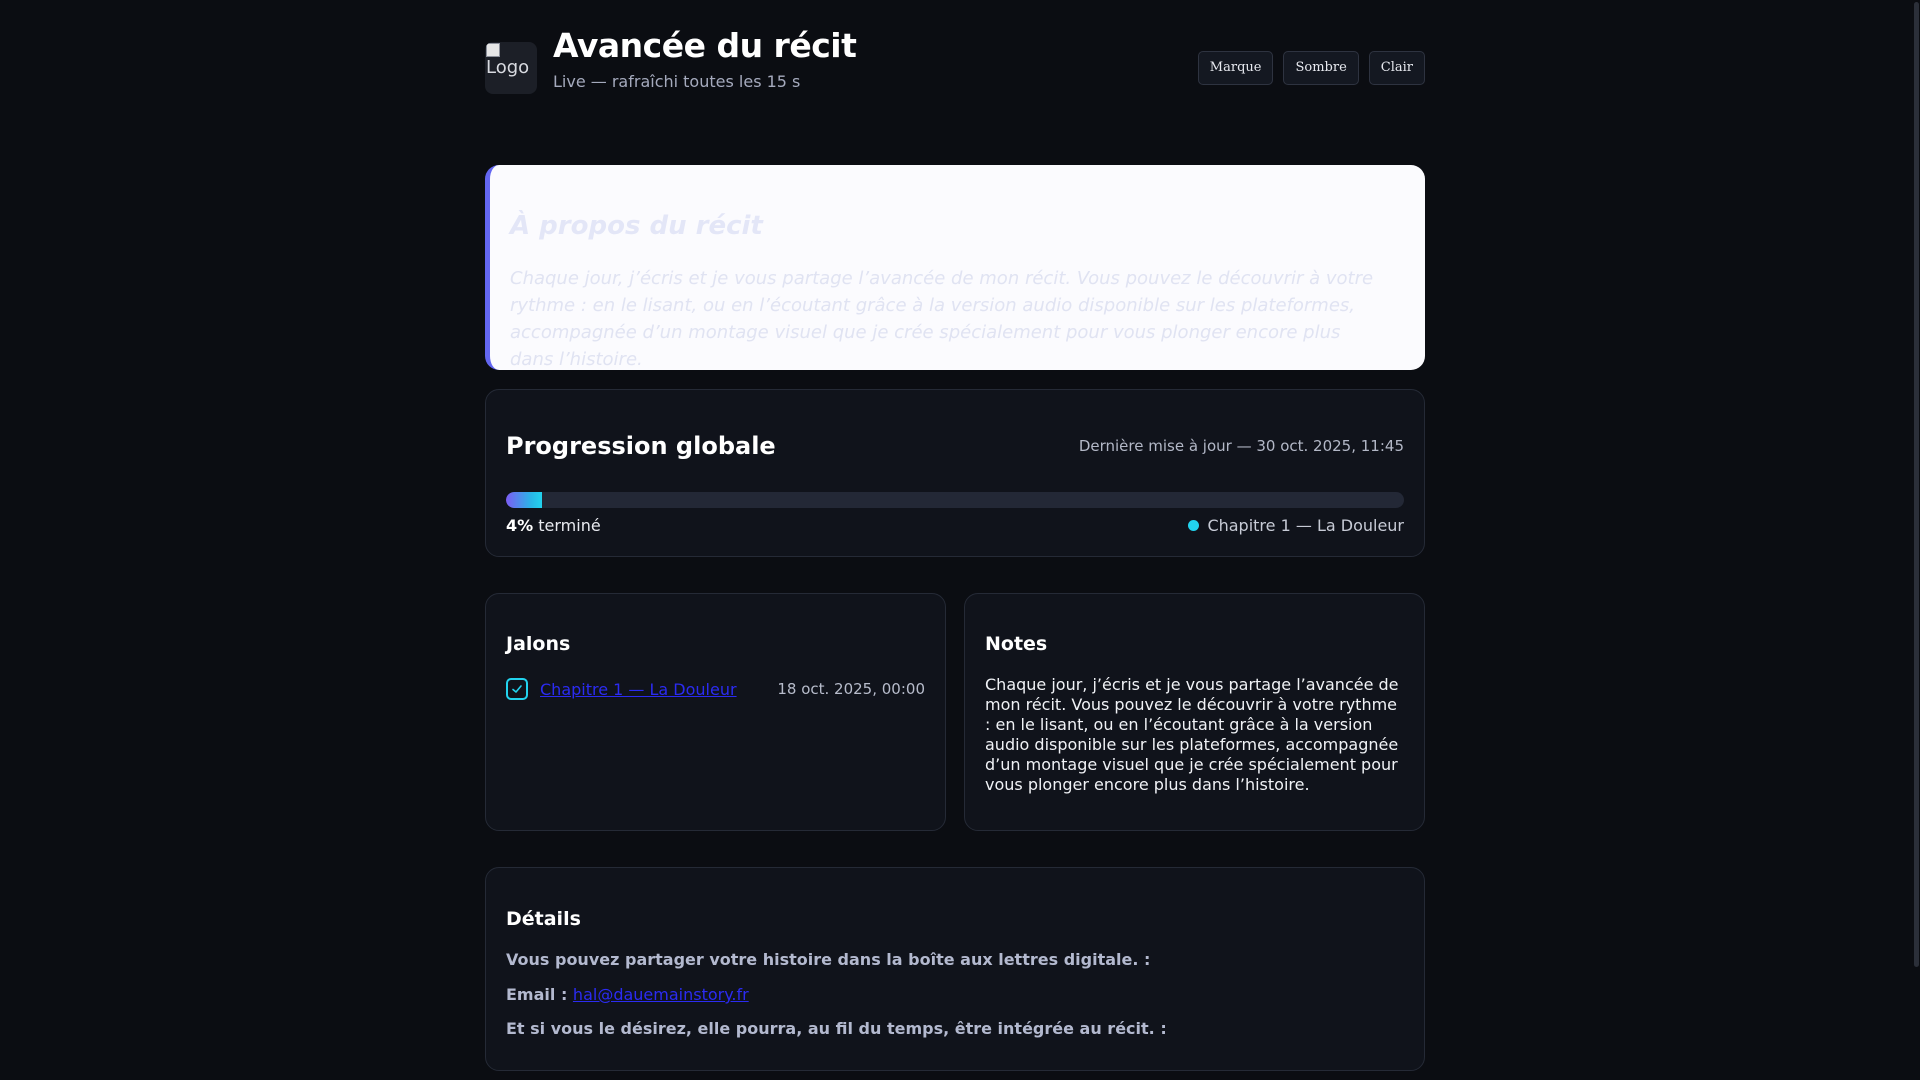 This screenshot has height=1080, width=1920. I want to click on broken-image-icon, so click(493, 50).